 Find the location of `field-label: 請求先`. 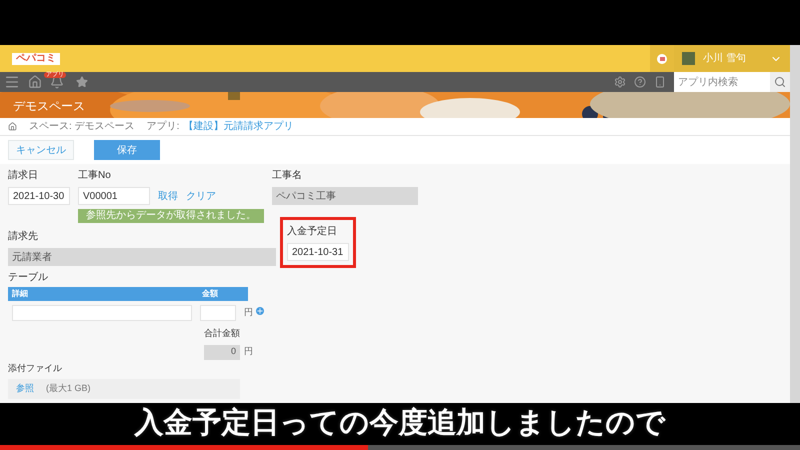

field-label: 請求先 is located at coordinates (23, 237).